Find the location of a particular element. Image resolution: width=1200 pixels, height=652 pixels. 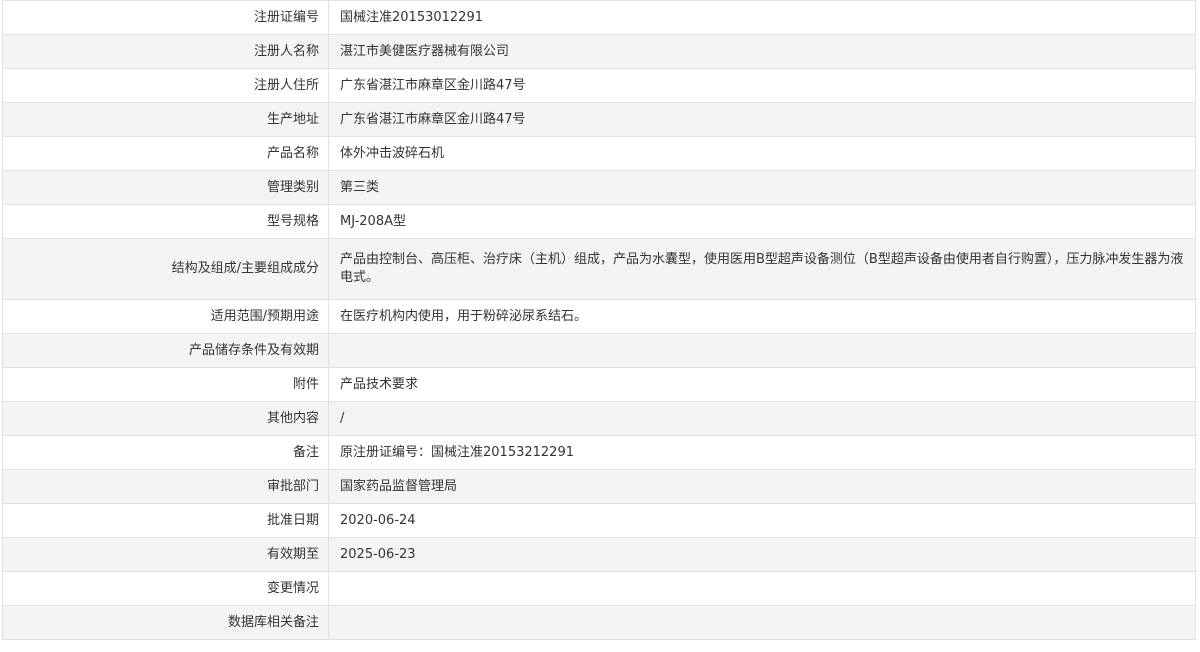

row-registrant-address: 注册人住所 广东省湛江市麻章区金川路47号 is located at coordinates (599, 85).